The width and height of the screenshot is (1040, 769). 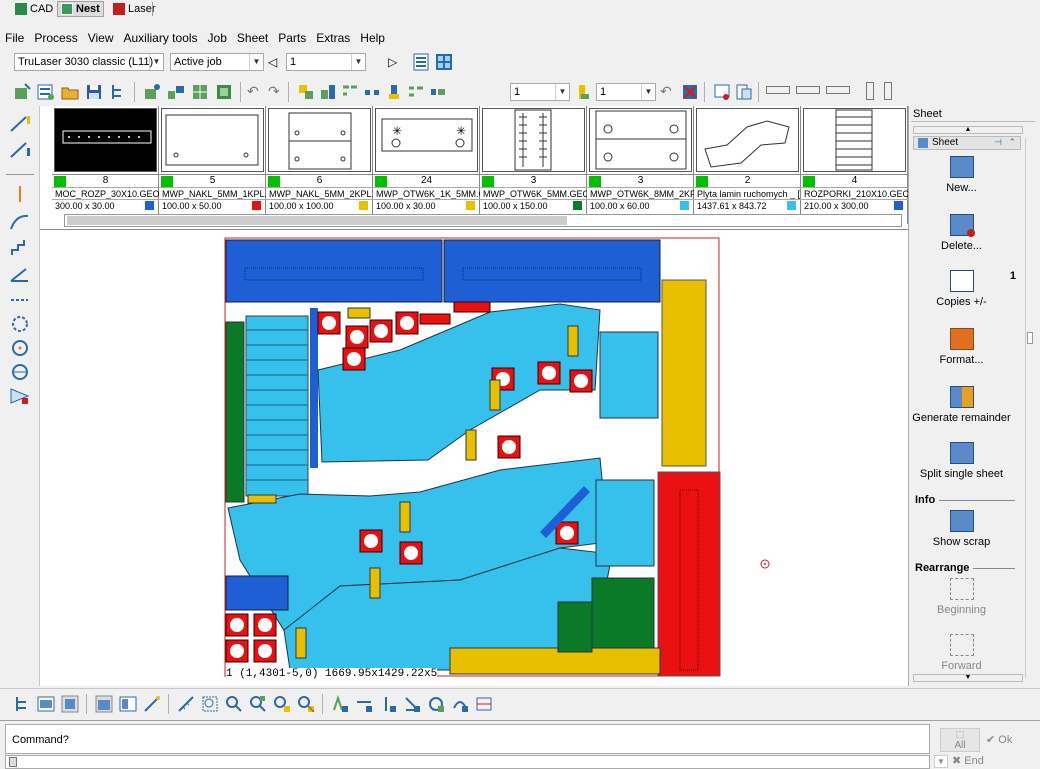 I want to click on previous-sheet-icon: ◁, so click(x=275, y=62).